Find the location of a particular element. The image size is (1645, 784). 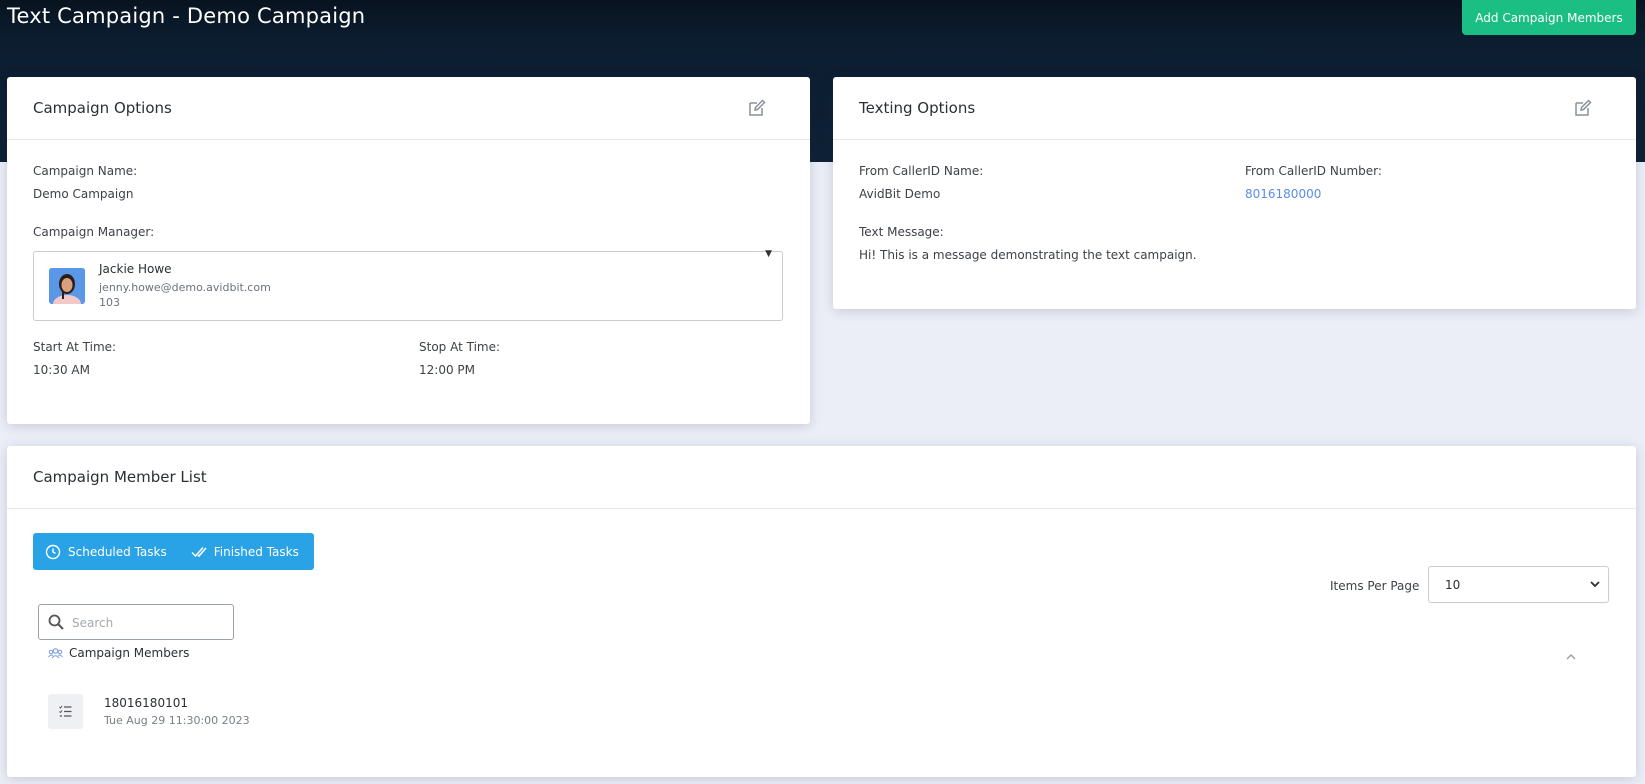

tab-finished-tasks: Finished Tasks is located at coordinates (245, 551).